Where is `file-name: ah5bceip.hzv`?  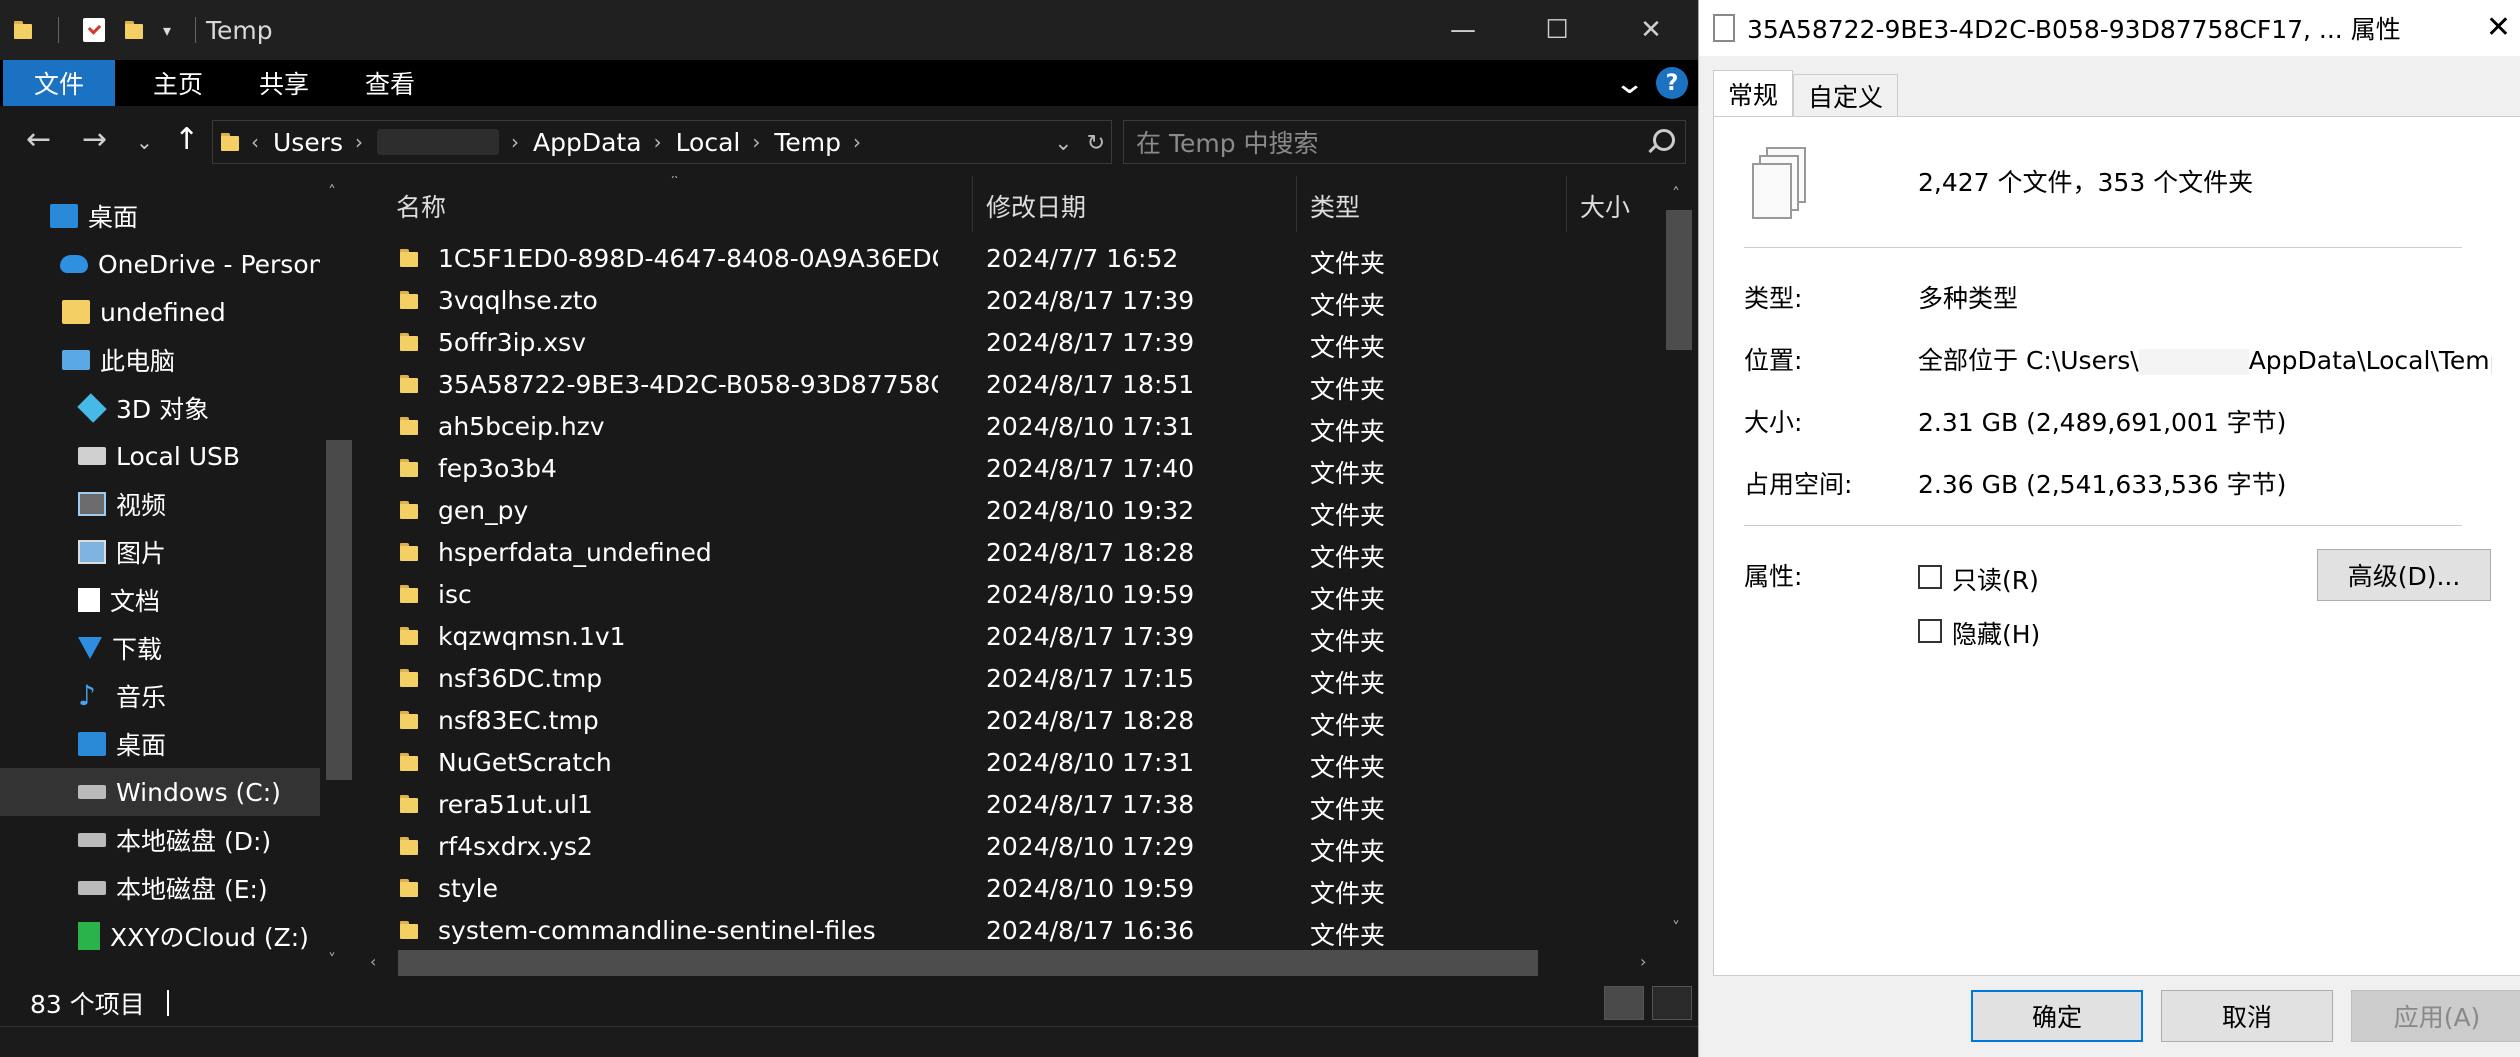 file-name: ah5bceip.hzv is located at coordinates (521, 426).